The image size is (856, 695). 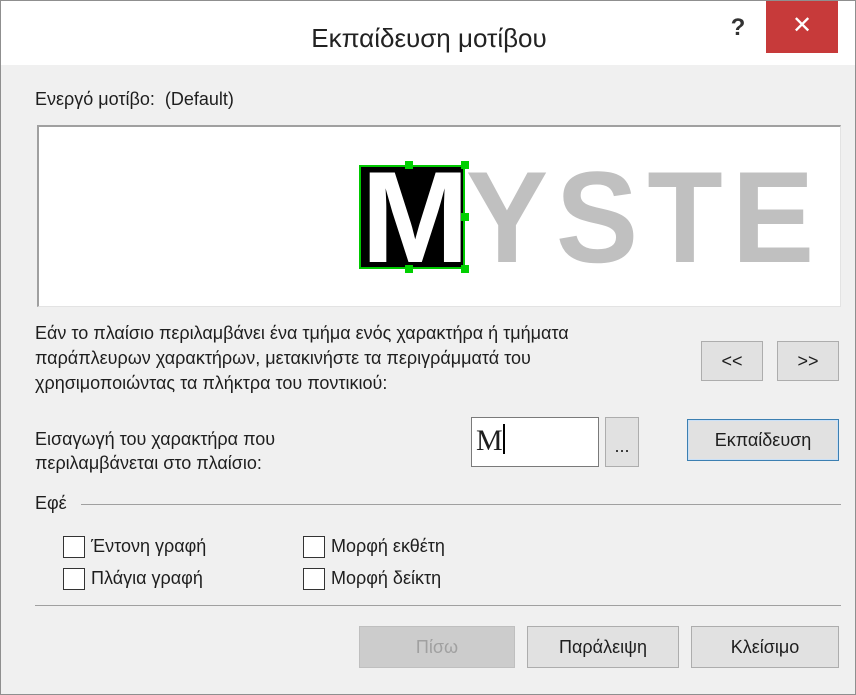 I want to click on preview-character: T, so click(x=685, y=217).